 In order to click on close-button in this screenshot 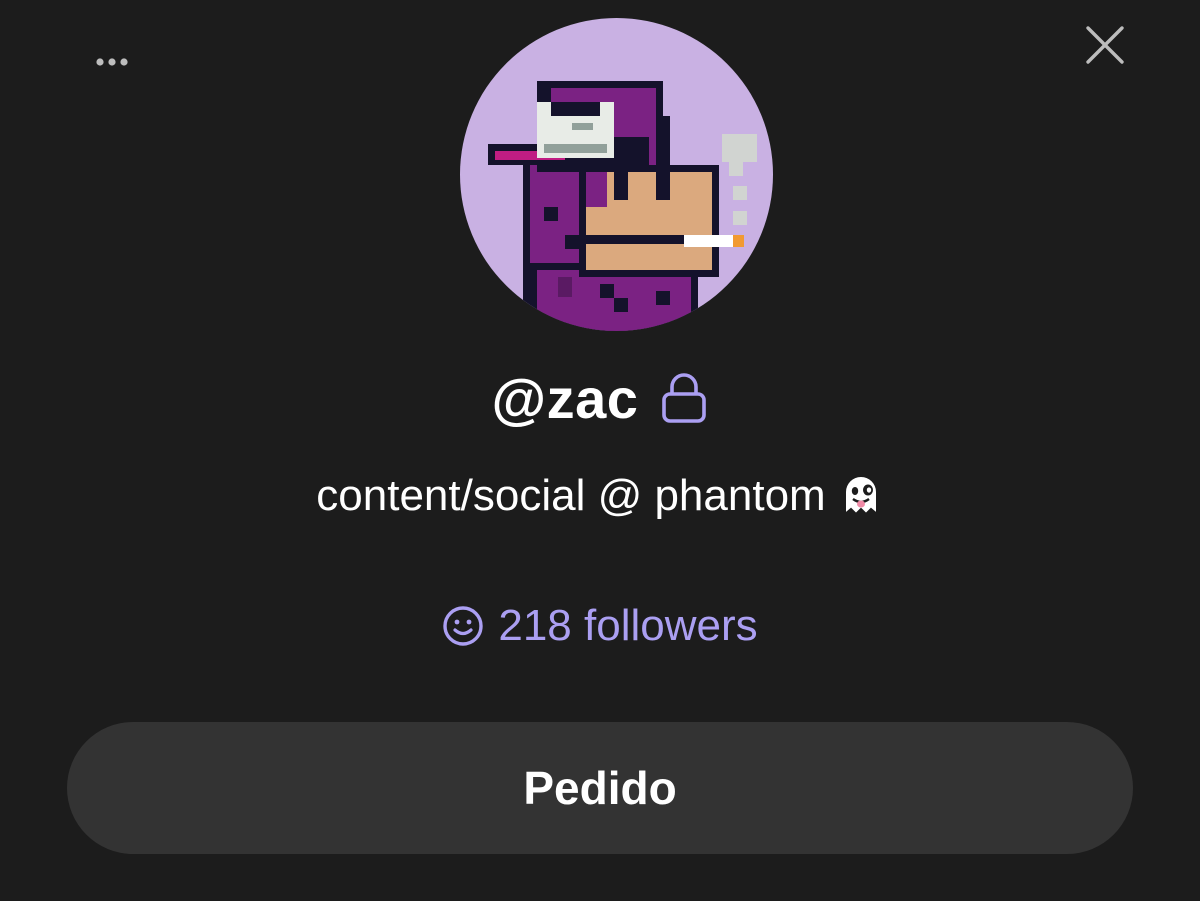, I will do `click(1105, 45)`.